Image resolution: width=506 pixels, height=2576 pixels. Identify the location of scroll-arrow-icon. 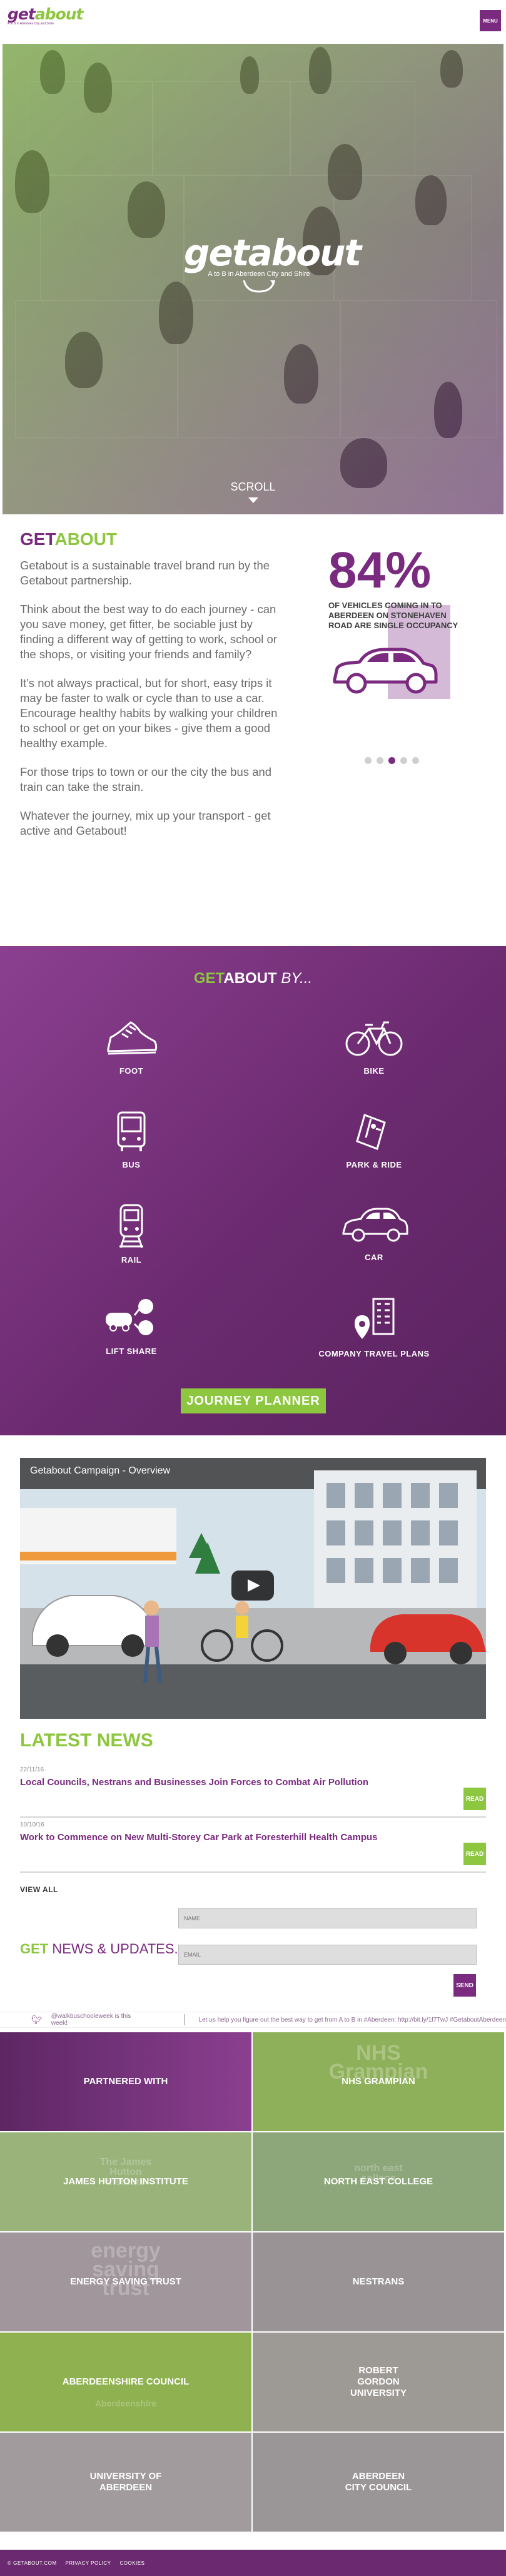
(253, 500).